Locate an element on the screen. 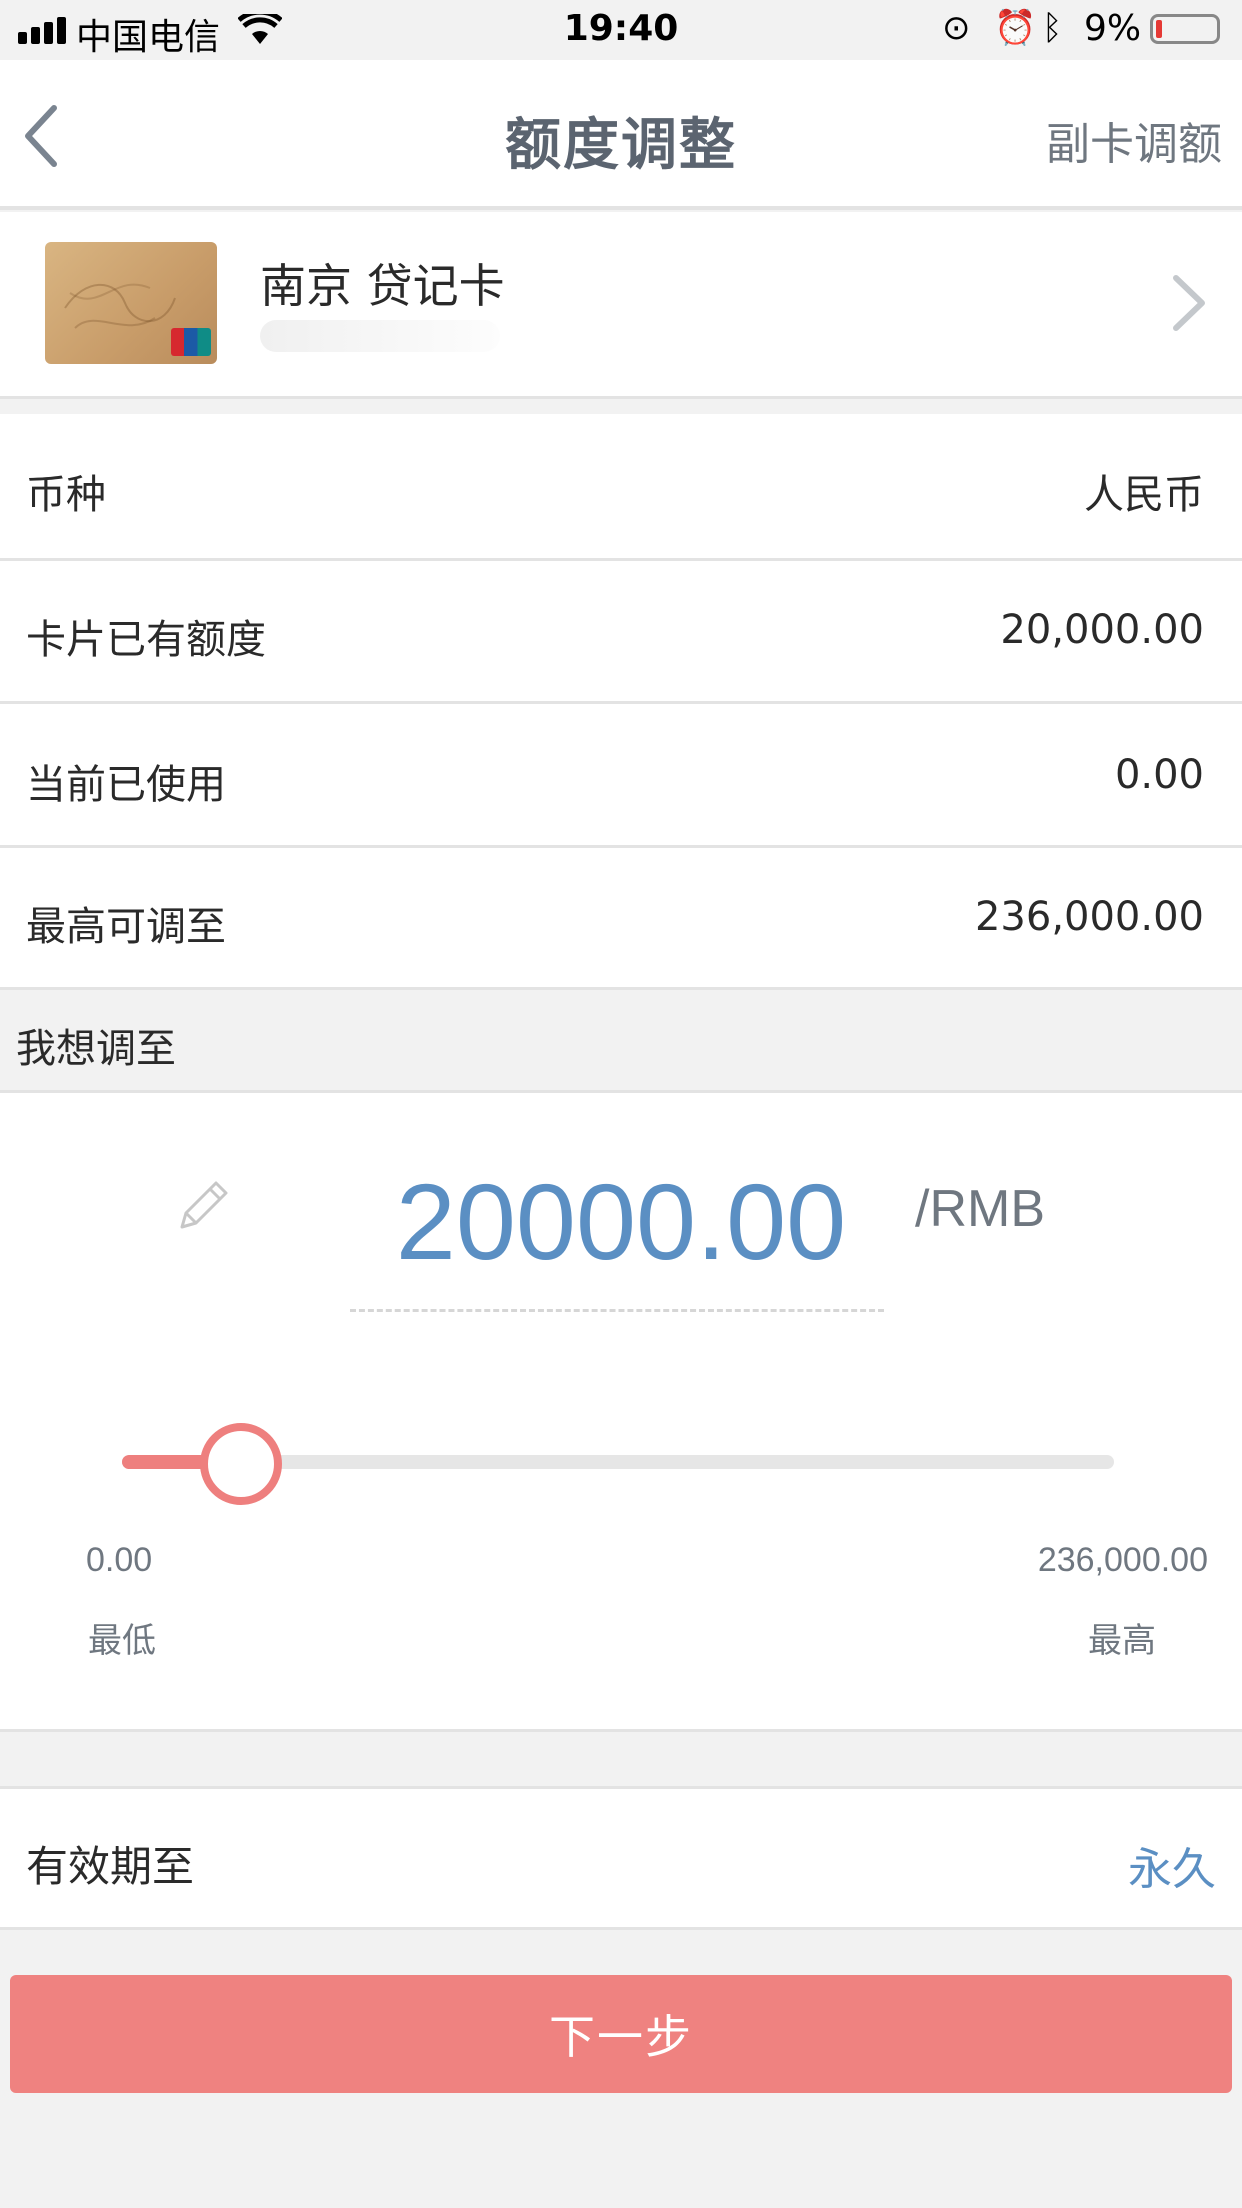 Image resolution: width=1242 pixels, height=2208 pixels. card-thumbnail is located at coordinates (131, 303).